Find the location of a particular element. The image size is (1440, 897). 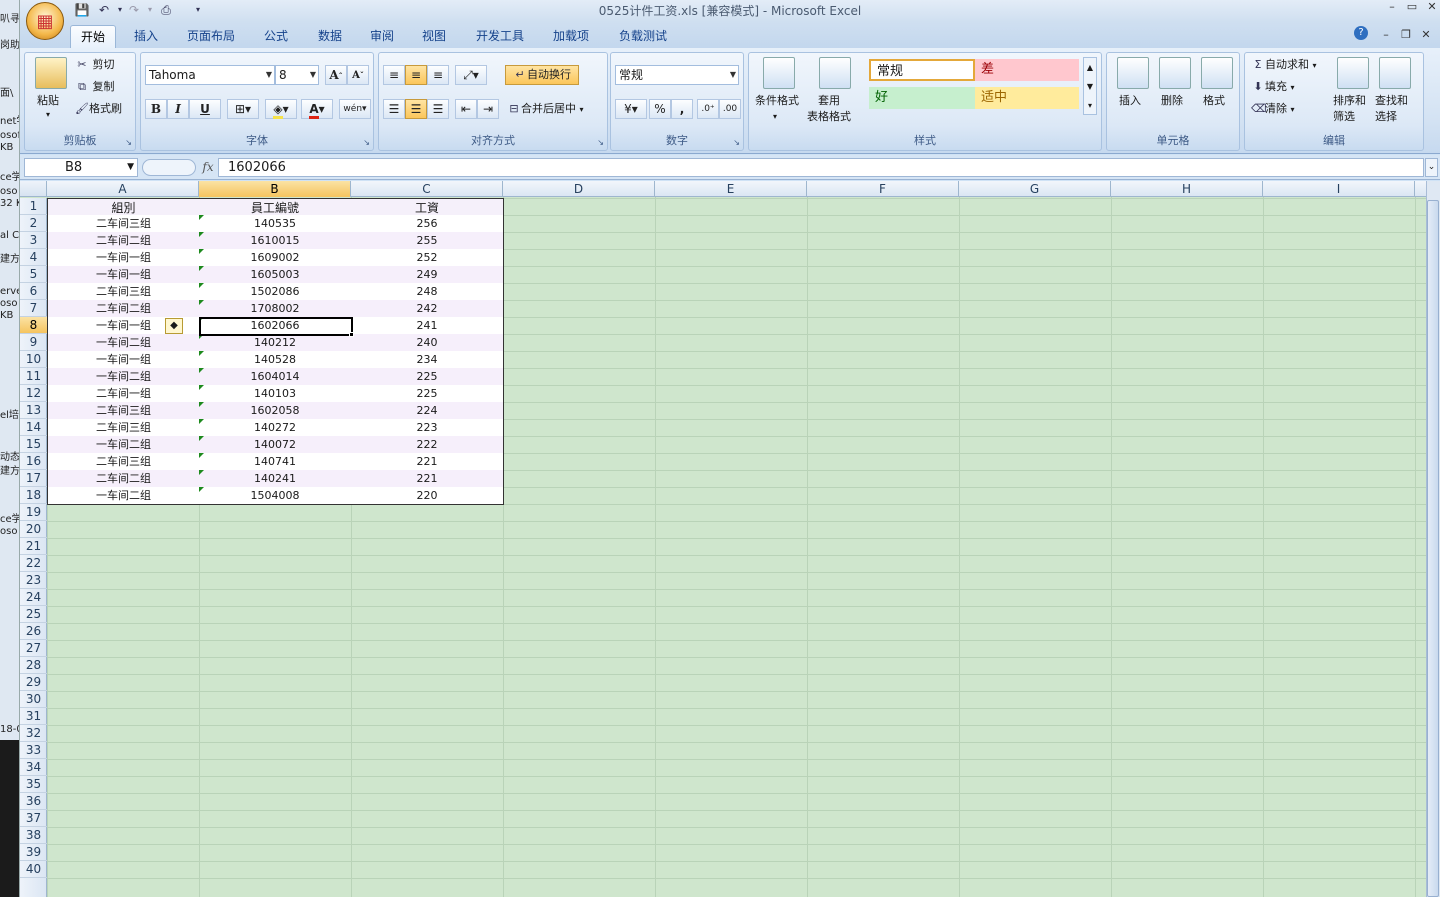

doc-restore-button: ❐ is located at coordinates (1406, 35).